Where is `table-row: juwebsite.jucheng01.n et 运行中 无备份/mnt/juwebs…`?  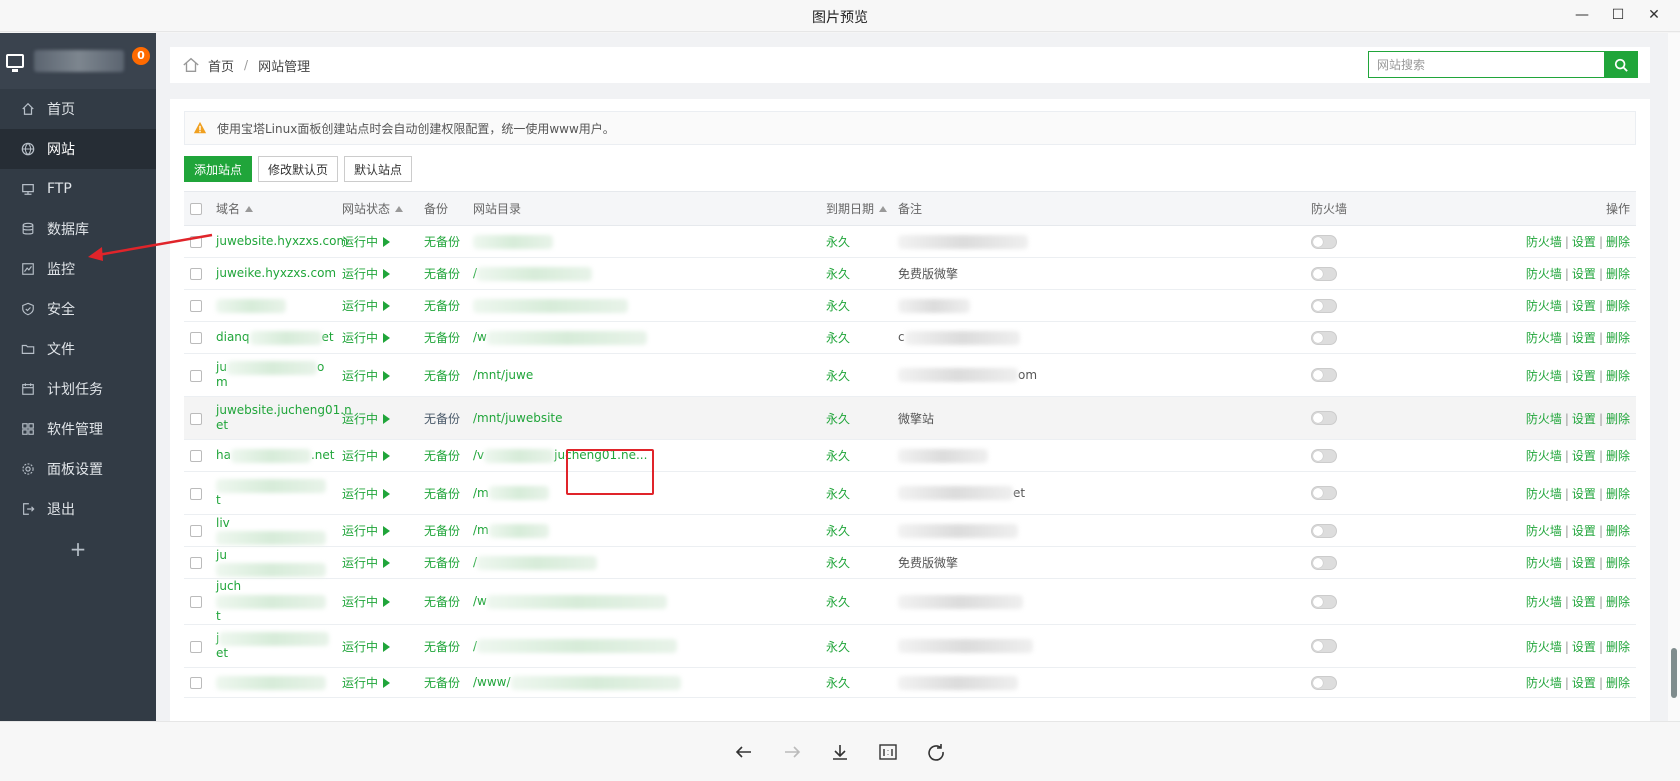
table-row: juwebsite.jucheng01.n et 运行中 无备份/mnt/juwebs… is located at coordinates (910, 418).